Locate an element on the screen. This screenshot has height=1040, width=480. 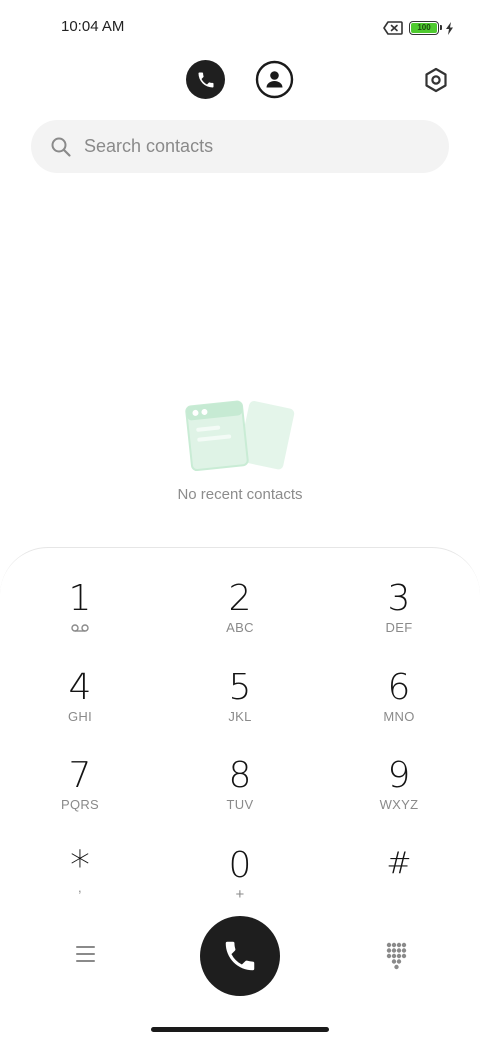
empty-state-message: No recent contacts is located at coordinates (240, 494).